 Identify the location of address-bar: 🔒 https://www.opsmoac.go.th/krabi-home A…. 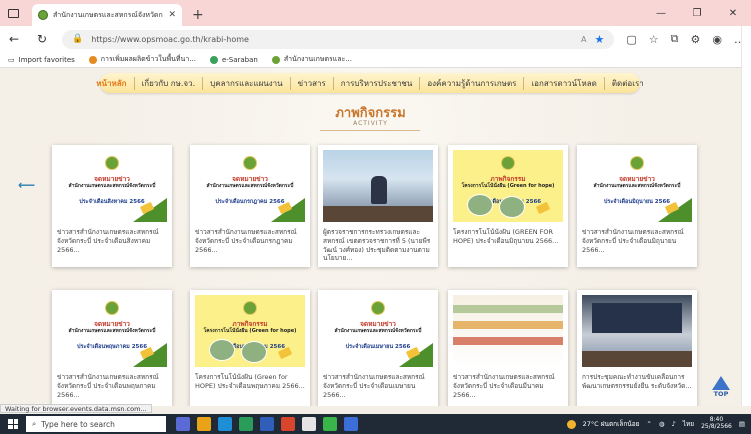
(338, 39).